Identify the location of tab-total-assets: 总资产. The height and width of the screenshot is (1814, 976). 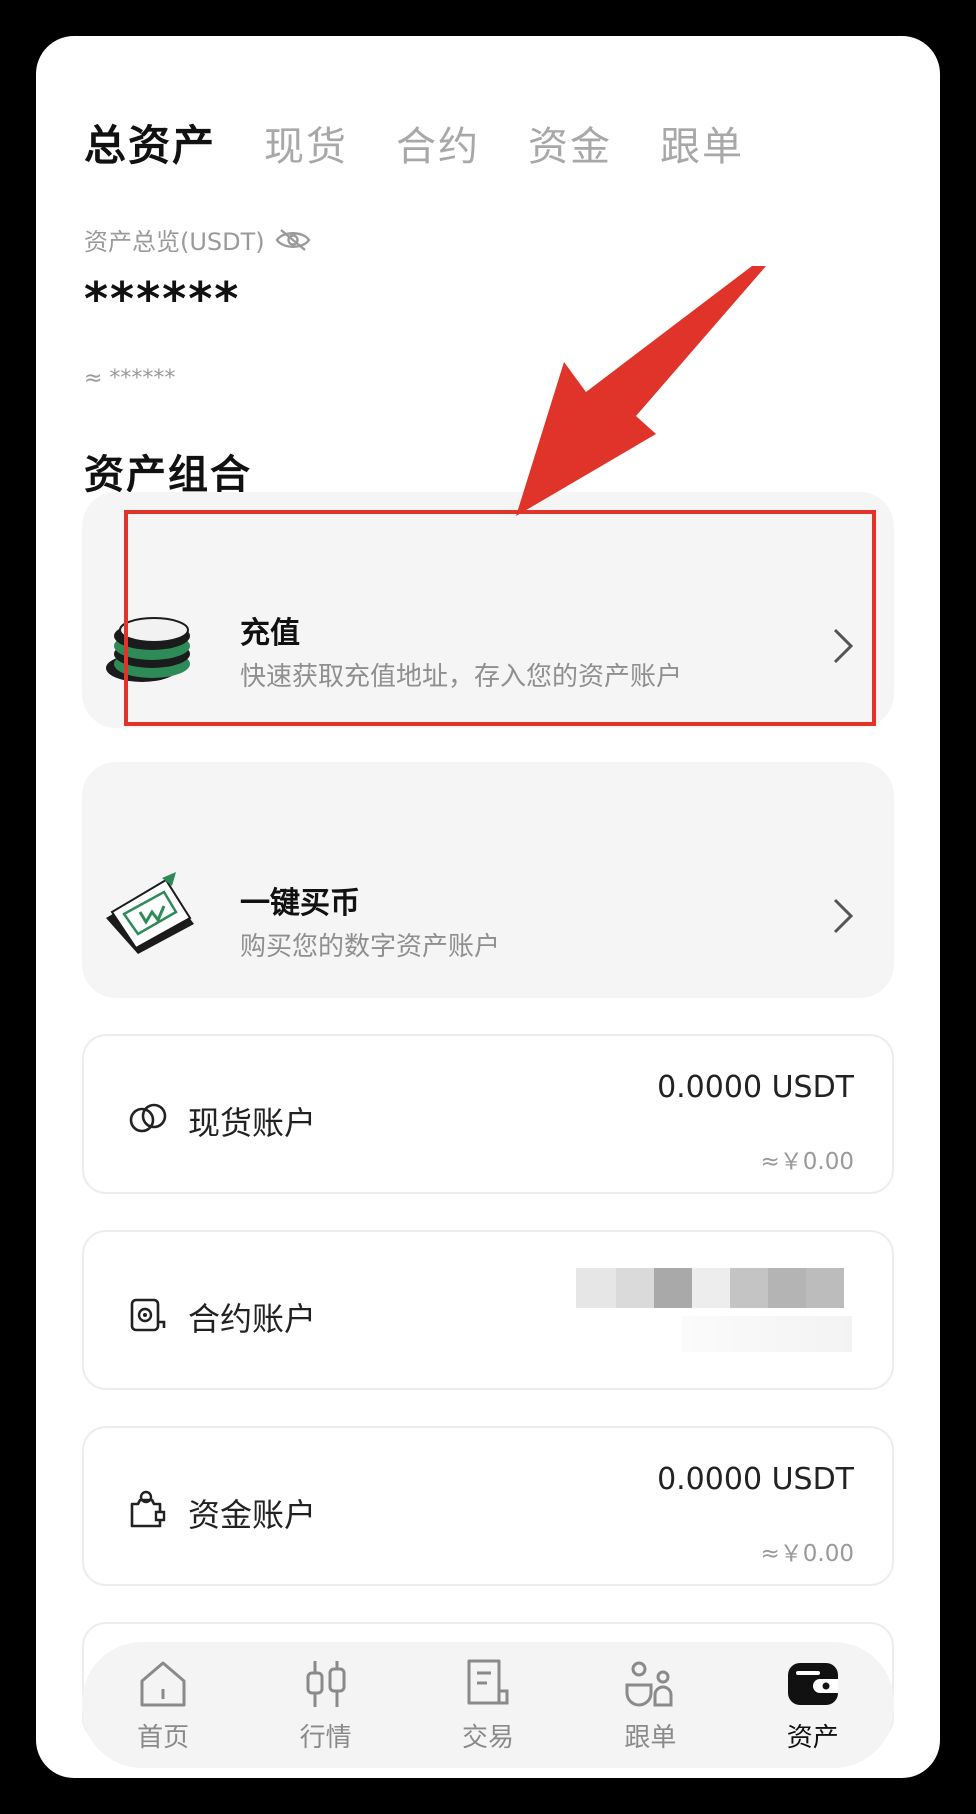
(150, 142).